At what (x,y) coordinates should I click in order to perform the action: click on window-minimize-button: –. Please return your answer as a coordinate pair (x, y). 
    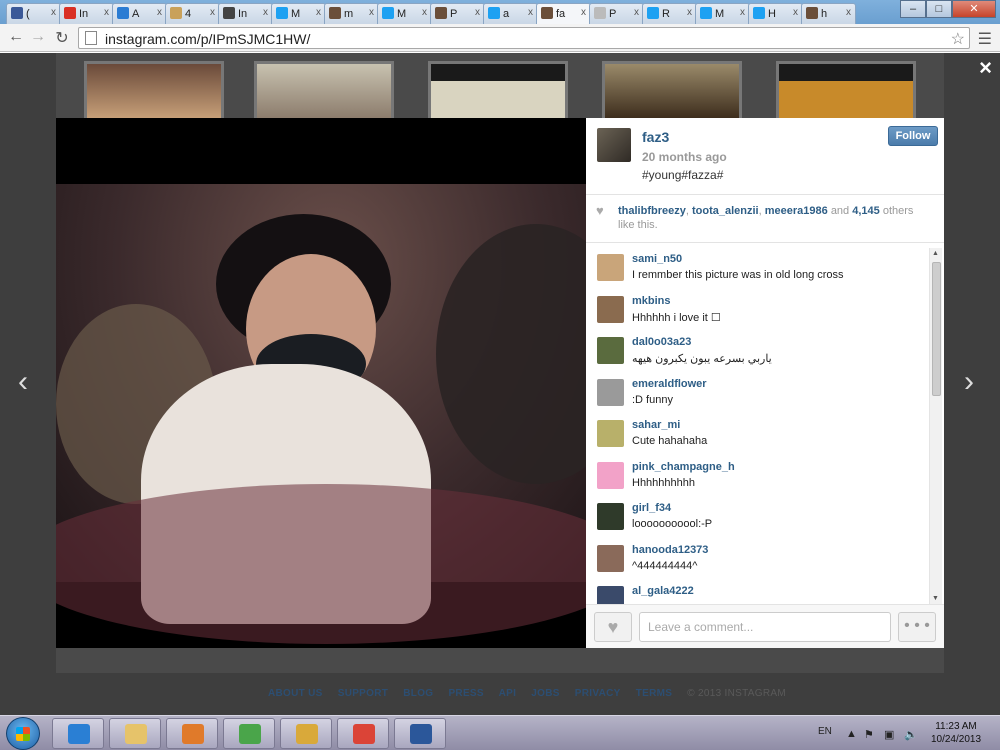
    Looking at the image, I should click on (913, 9).